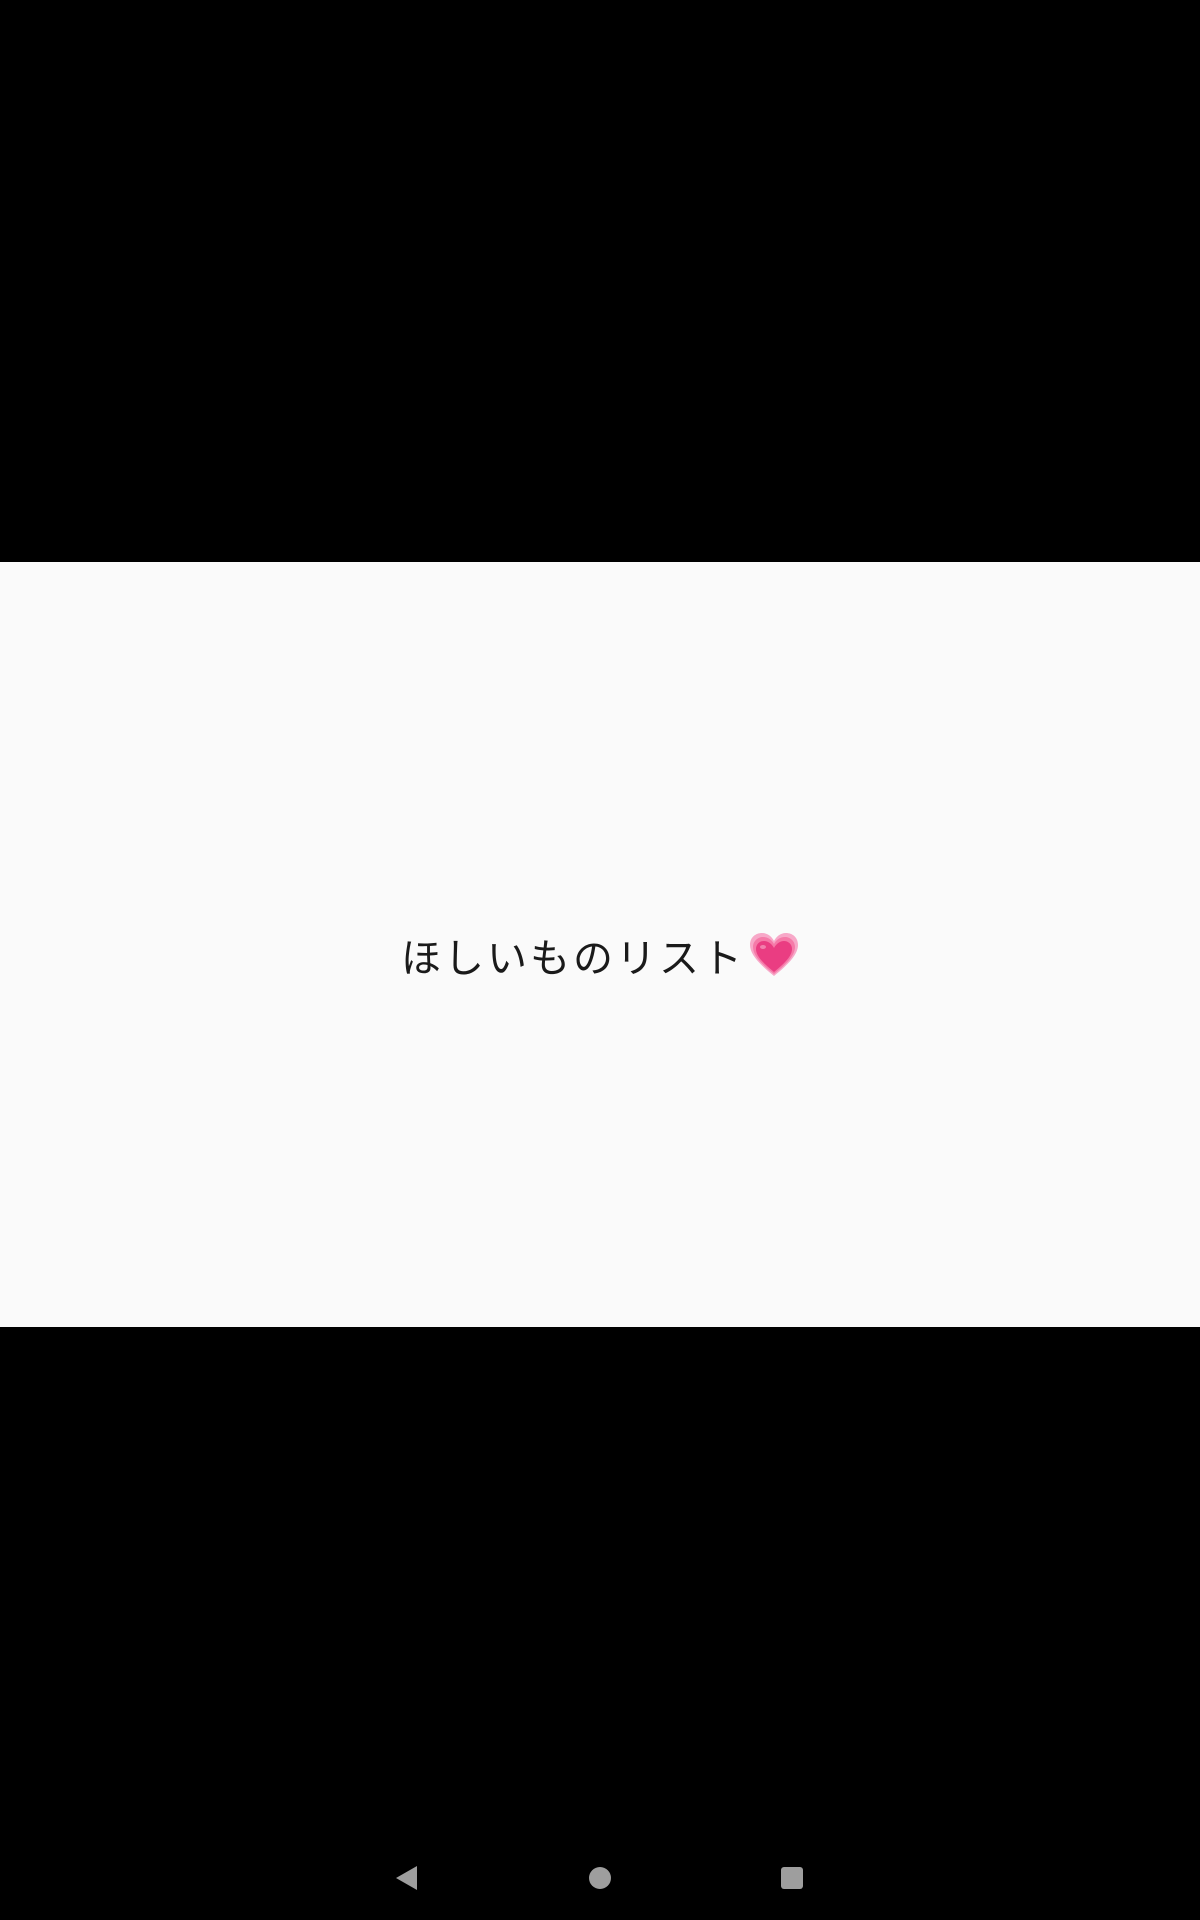 Image resolution: width=1200 pixels, height=1920 pixels. I want to click on back-triangle-icon, so click(406, 1878).